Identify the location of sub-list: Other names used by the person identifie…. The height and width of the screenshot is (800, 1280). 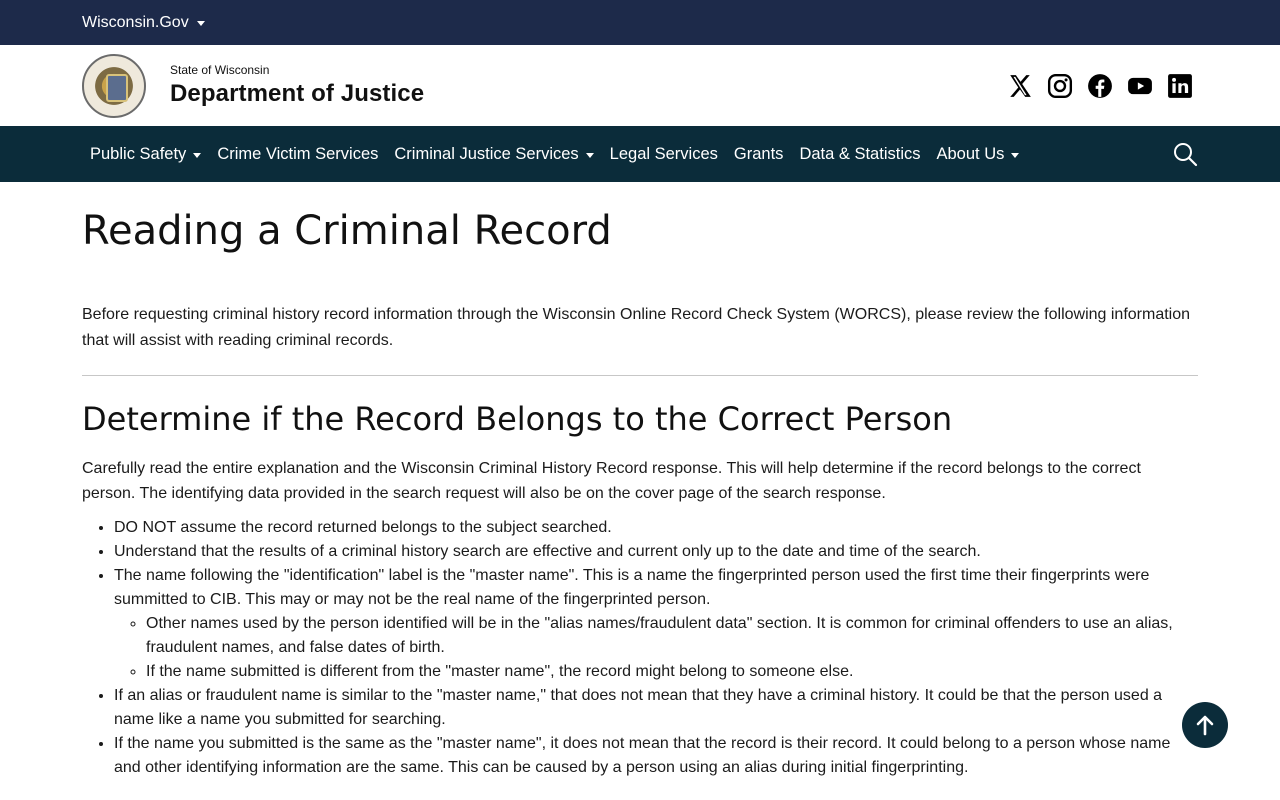
(656, 648).